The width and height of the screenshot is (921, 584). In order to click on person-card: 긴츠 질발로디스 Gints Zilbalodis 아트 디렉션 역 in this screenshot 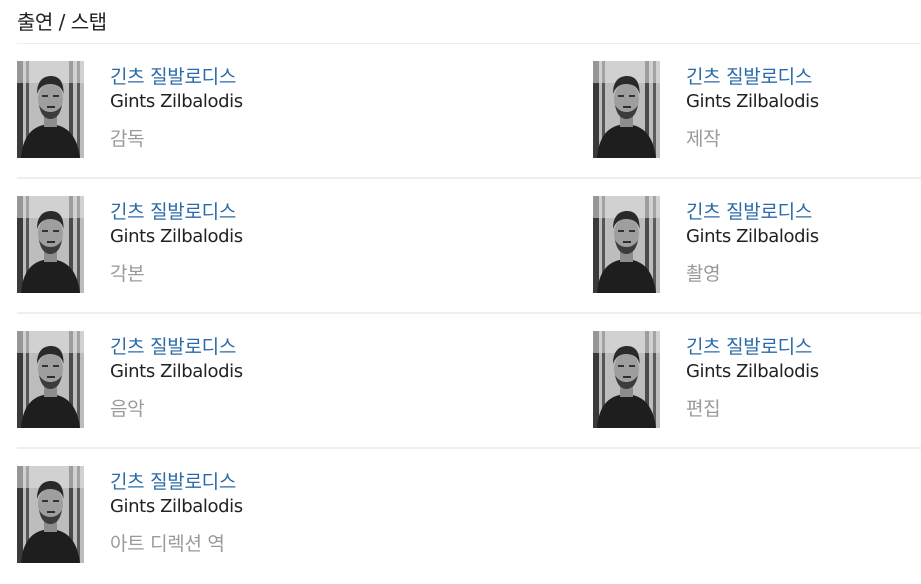, I will do `click(177, 515)`.